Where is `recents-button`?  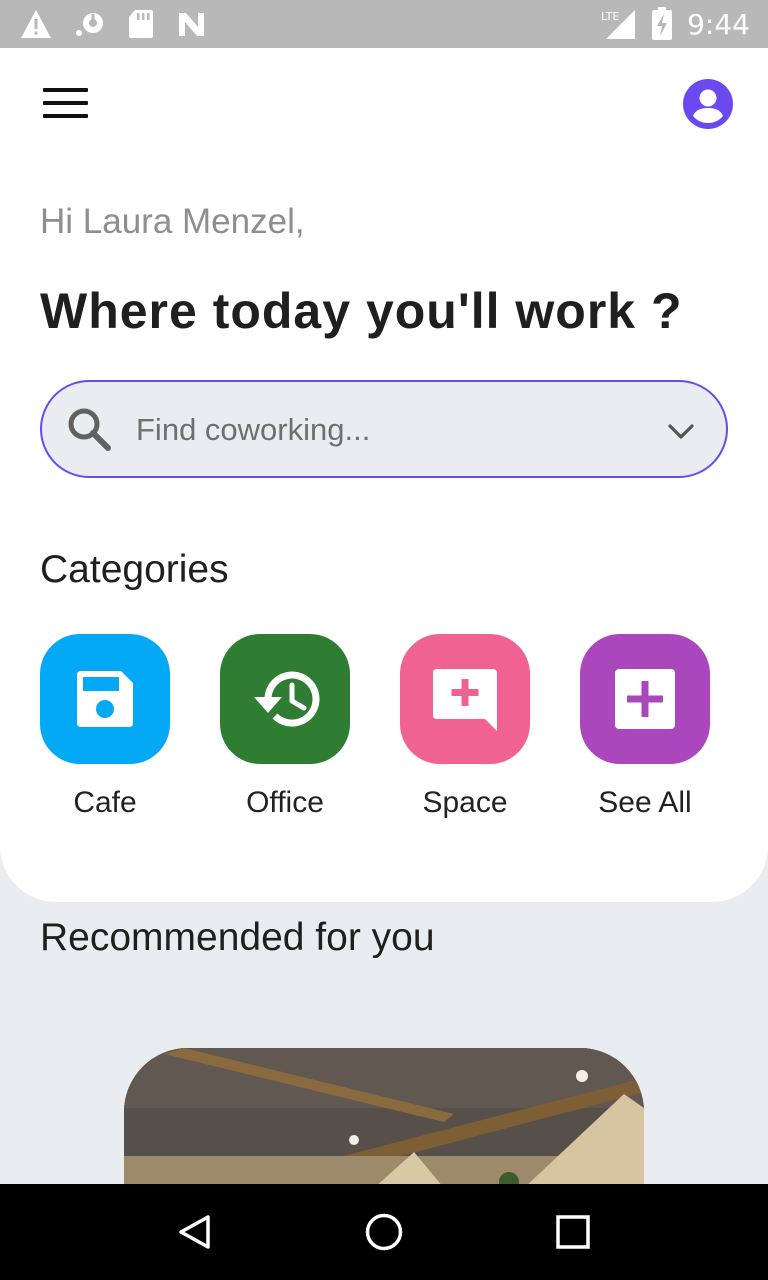 recents-button is located at coordinates (573, 1232).